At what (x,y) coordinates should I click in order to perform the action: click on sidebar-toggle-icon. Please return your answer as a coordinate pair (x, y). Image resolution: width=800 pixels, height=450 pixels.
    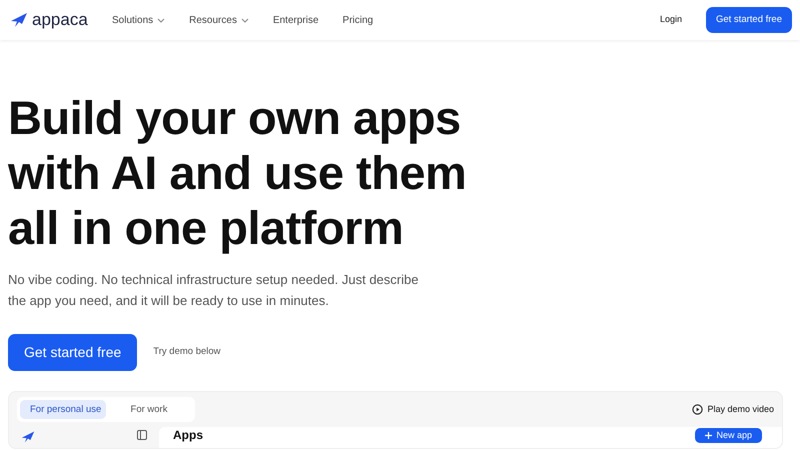
    Looking at the image, I should click on (142, 435).